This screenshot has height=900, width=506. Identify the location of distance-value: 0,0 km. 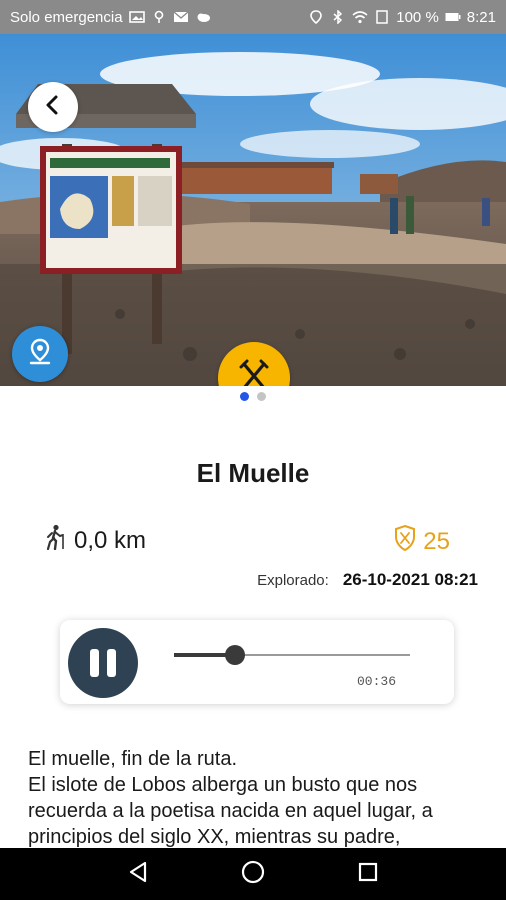
(110, 540).